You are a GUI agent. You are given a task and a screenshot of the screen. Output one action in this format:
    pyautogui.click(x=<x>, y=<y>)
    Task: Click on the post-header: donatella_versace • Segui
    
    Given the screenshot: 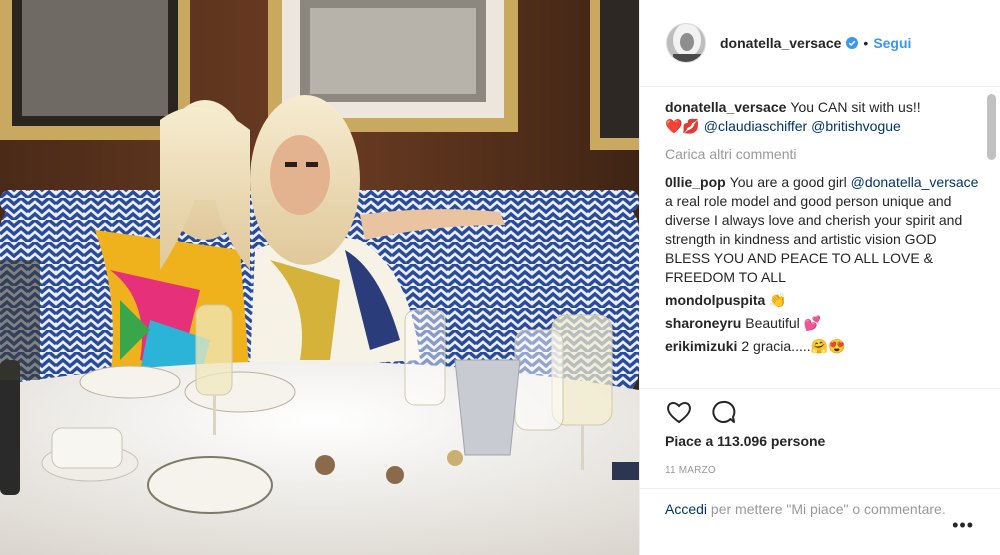 What is the action you would take?
    pyautogui.click(x=820, y=43)
    